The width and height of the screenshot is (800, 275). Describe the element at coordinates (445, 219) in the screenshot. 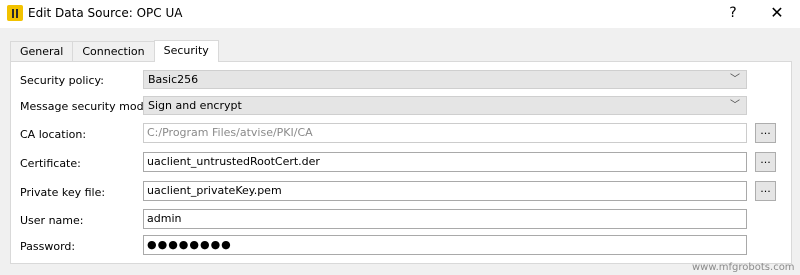

I see `user-name-field: admin` at that location.